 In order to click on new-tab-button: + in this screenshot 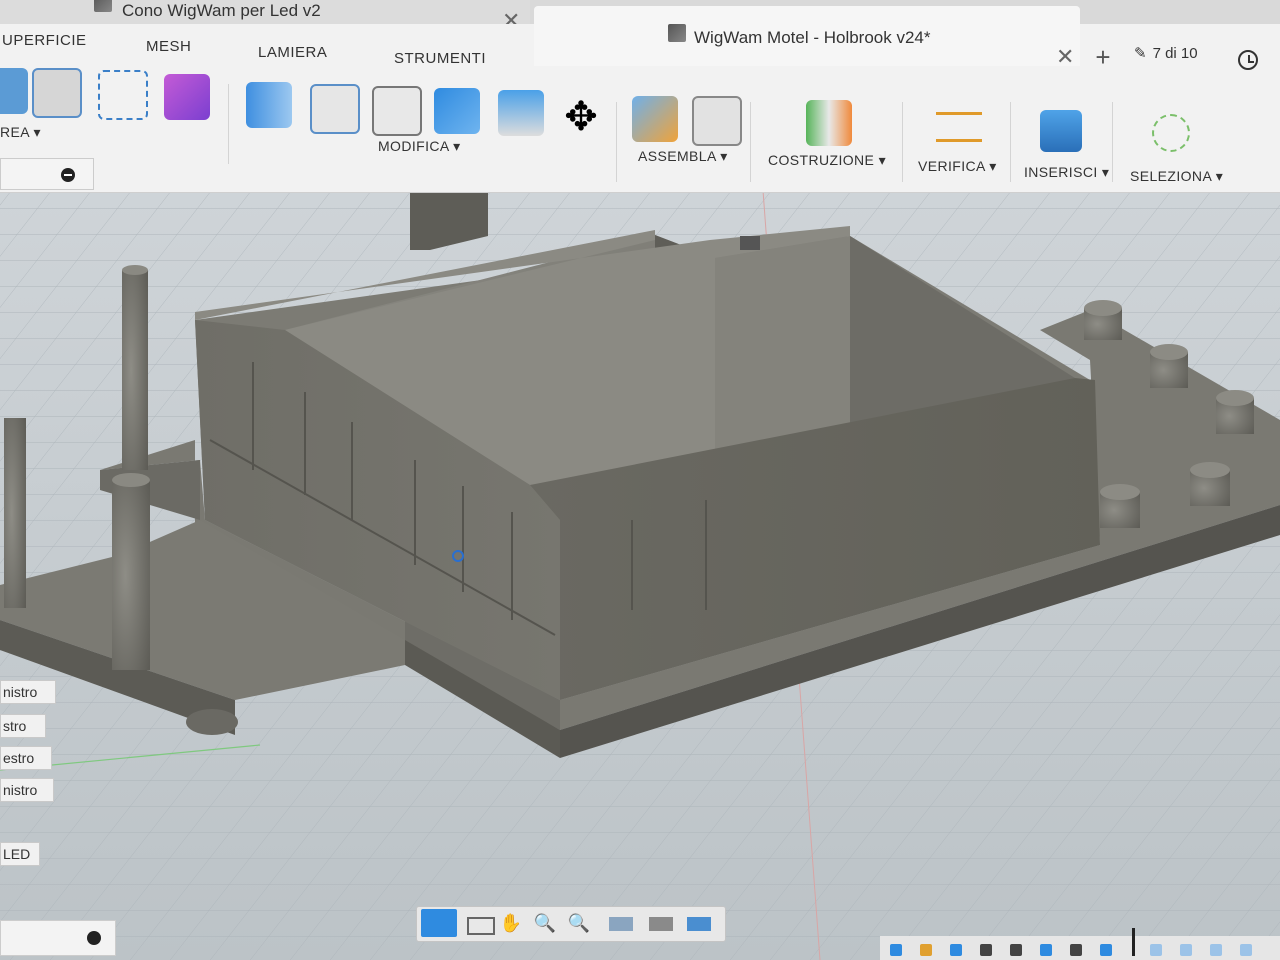, I will do `click(1103, 57)`.